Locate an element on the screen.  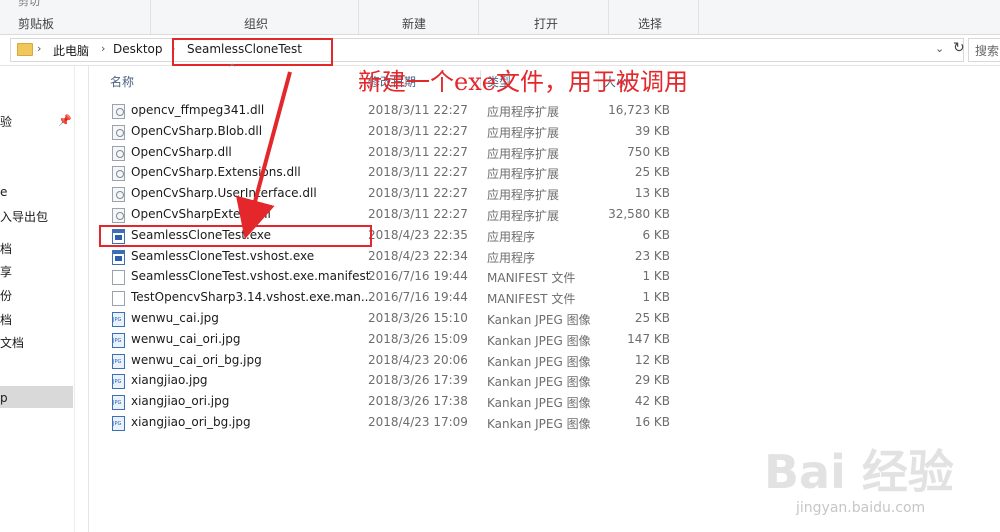
file-size: 42 KB is located at coordinates (652, 401).